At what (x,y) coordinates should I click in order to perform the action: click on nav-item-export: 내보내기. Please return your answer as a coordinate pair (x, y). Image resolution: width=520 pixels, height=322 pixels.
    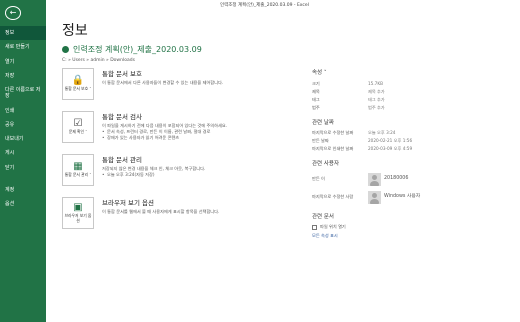
    Looking at the image, I should click on (23, 139).